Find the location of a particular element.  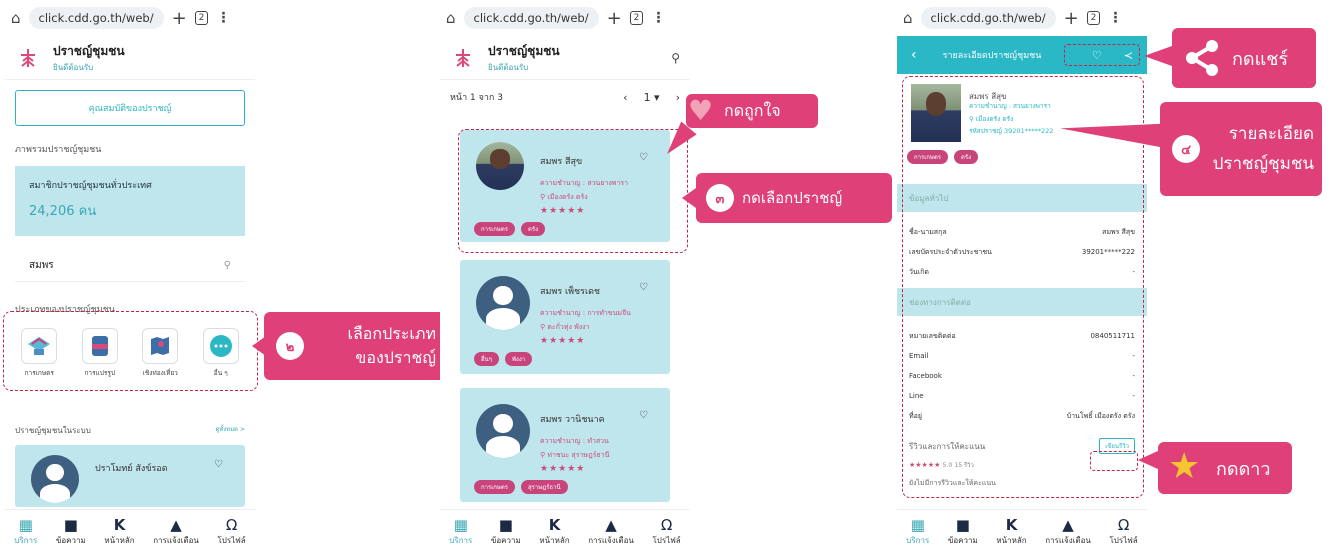

nav-label: หน้าหลัก is located at coordinates (554, 540).